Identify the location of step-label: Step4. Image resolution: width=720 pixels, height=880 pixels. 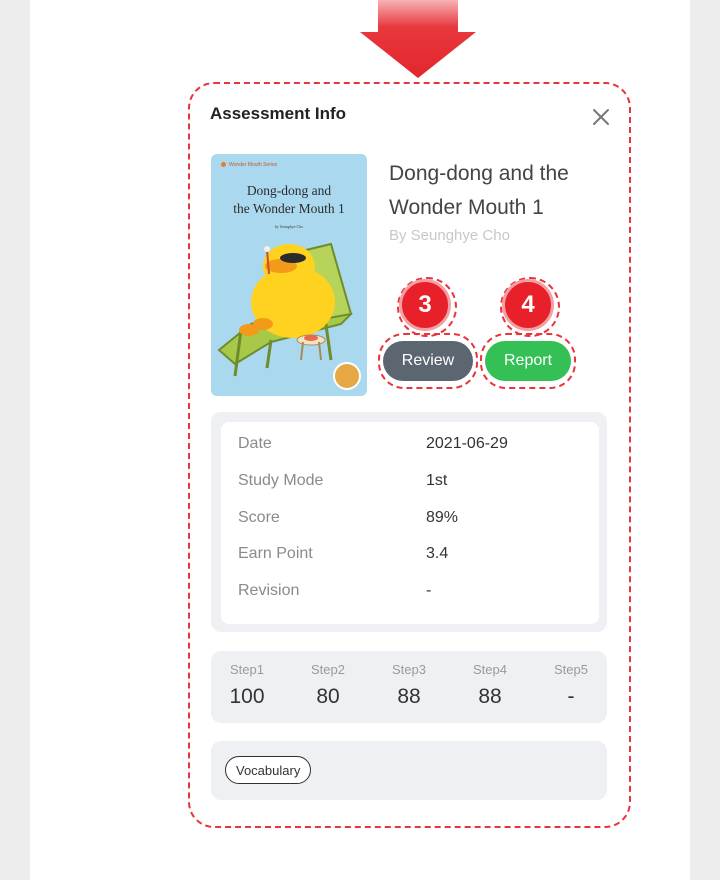
(490, 669).